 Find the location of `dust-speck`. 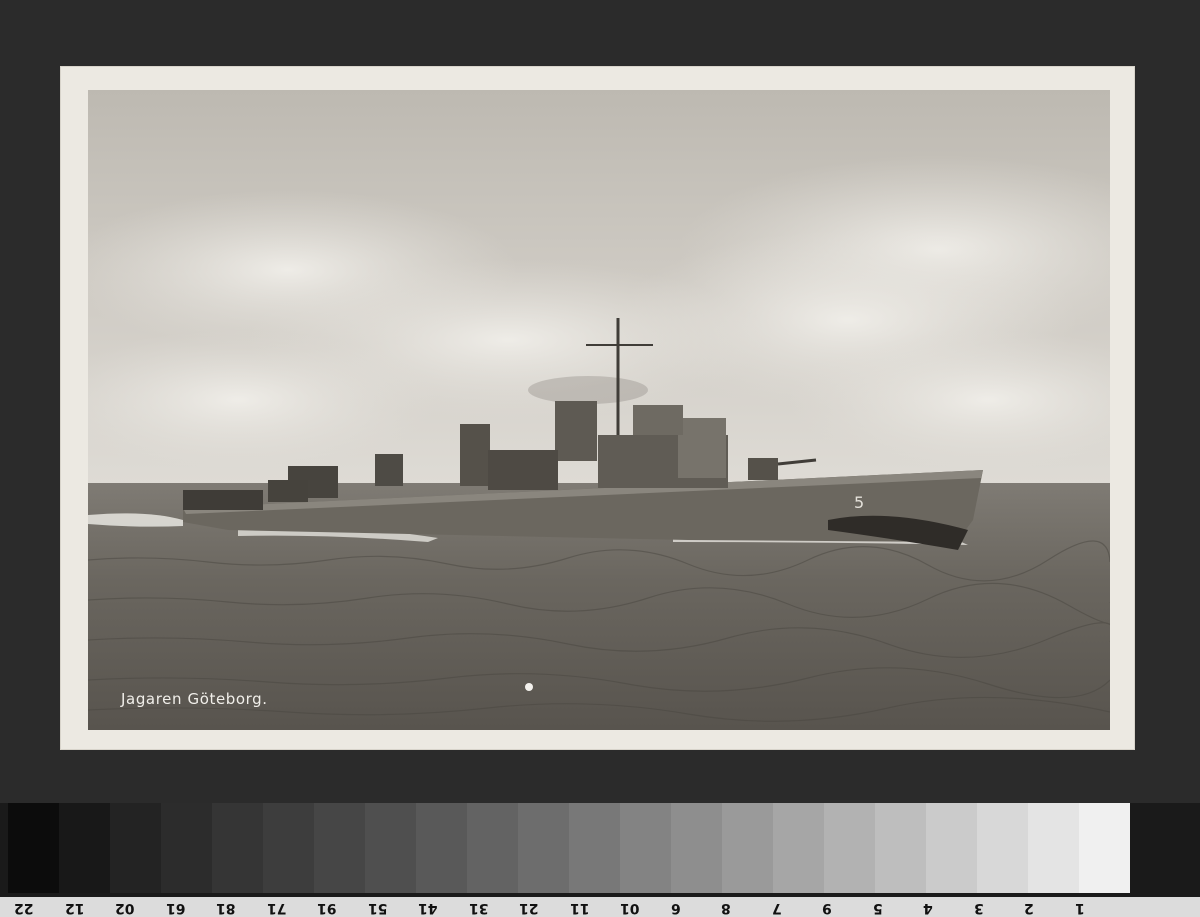

dust-speck is located at coordinates (529, 687).